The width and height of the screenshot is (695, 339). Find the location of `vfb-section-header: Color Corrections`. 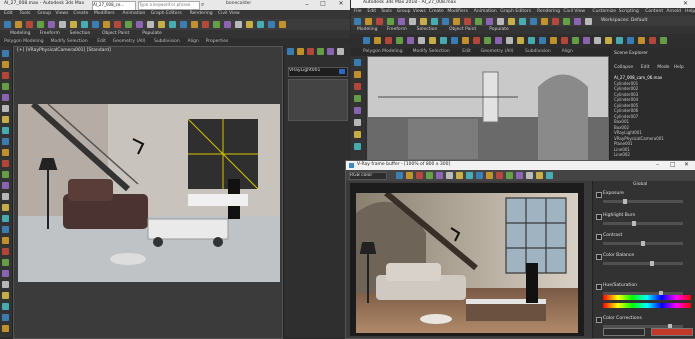

vfb-section-header: Color Corrections is located at coordinates (622, 318).